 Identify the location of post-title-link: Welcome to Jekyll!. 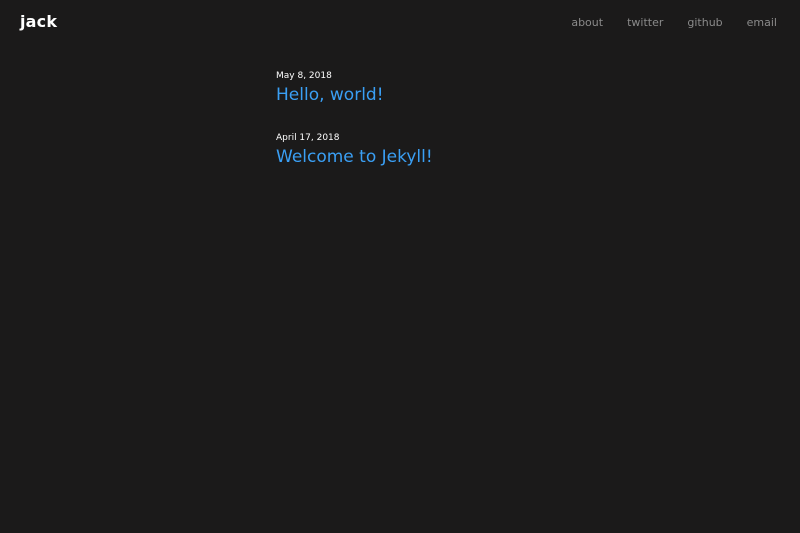
(354, 157).